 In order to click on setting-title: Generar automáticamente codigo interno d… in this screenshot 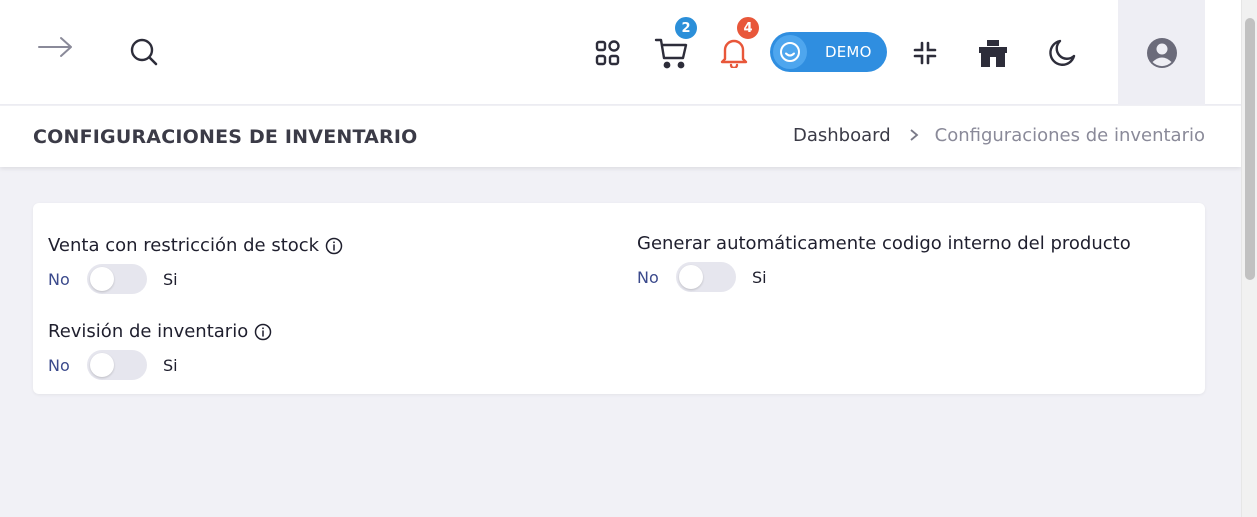, I will do `click(884, 243)`.